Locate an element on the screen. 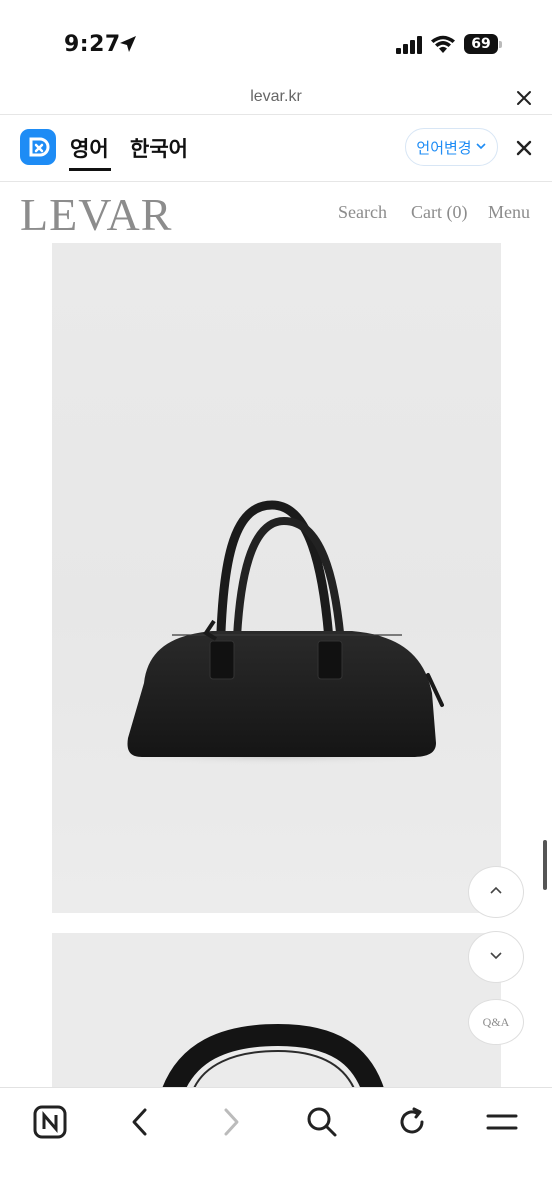  close-translate-icon is located at coordinates (524, 148).